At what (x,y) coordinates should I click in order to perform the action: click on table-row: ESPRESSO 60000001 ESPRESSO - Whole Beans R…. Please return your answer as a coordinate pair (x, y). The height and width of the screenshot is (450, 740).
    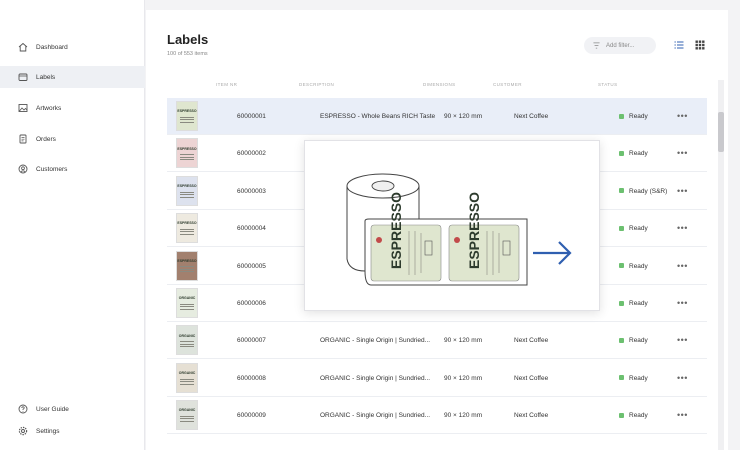
    Looking at the image, I should click on (437, 116).